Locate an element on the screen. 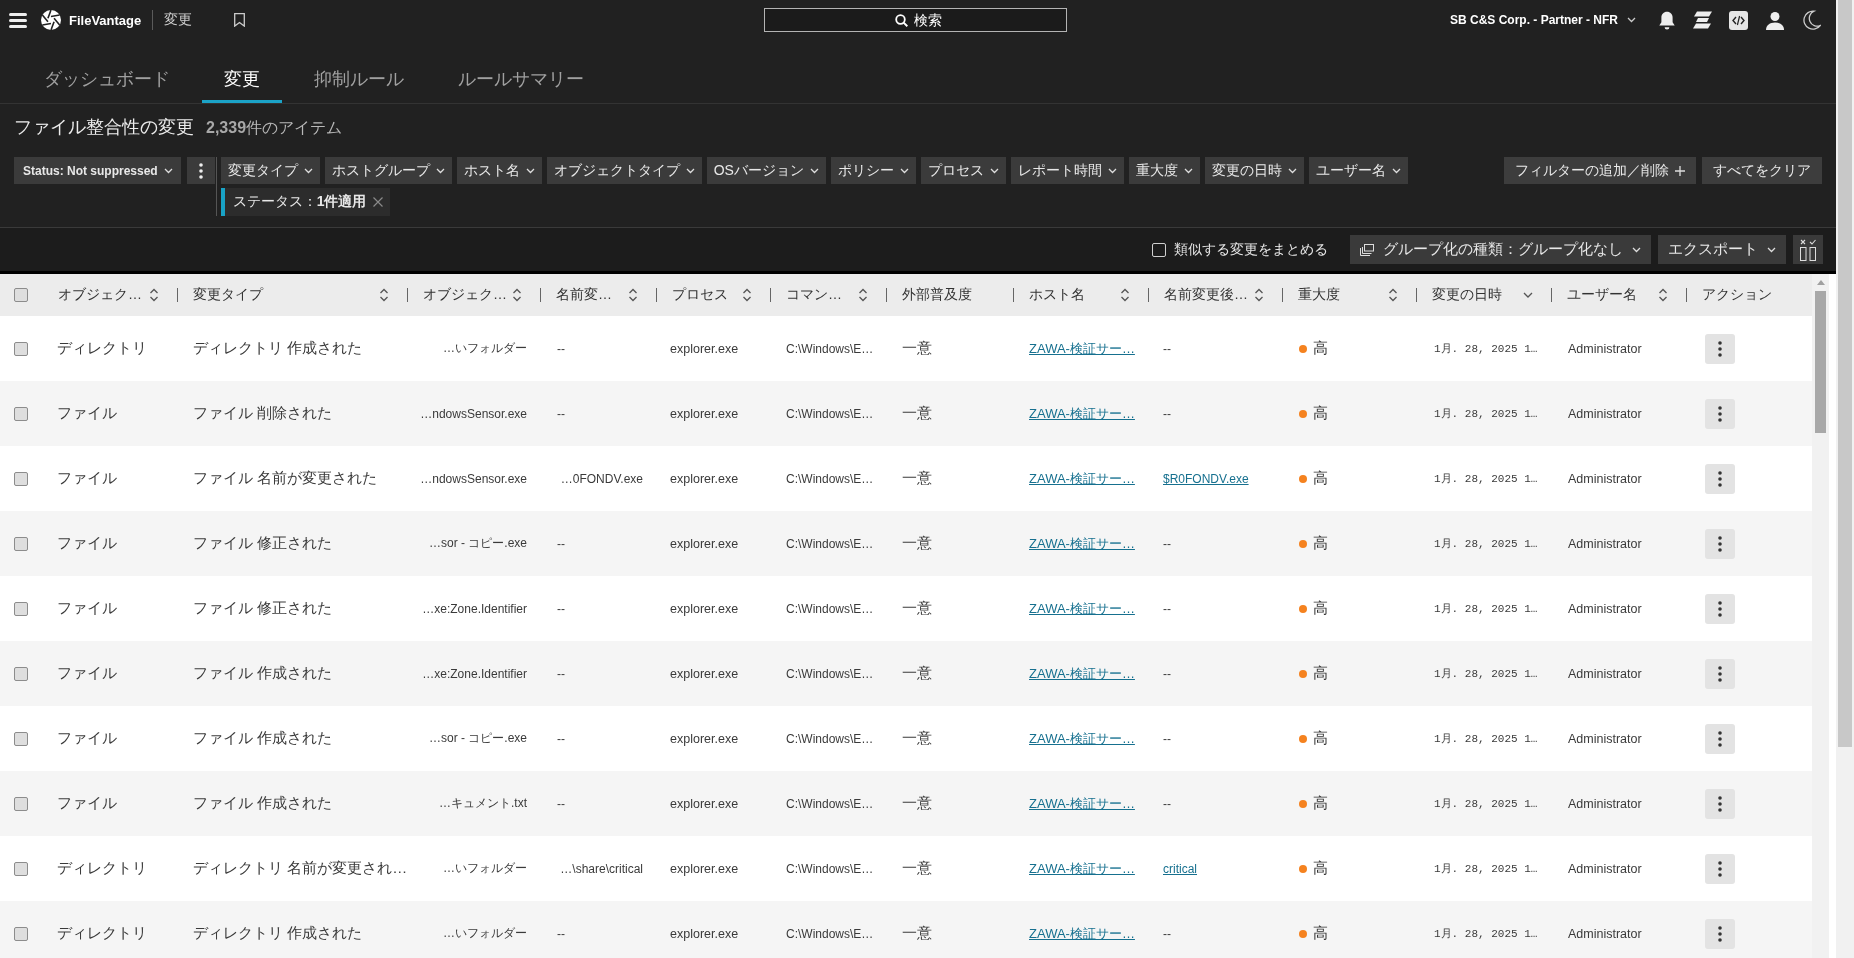  filter-dropdown: ホスト名 is located at coordinates (499, 170).